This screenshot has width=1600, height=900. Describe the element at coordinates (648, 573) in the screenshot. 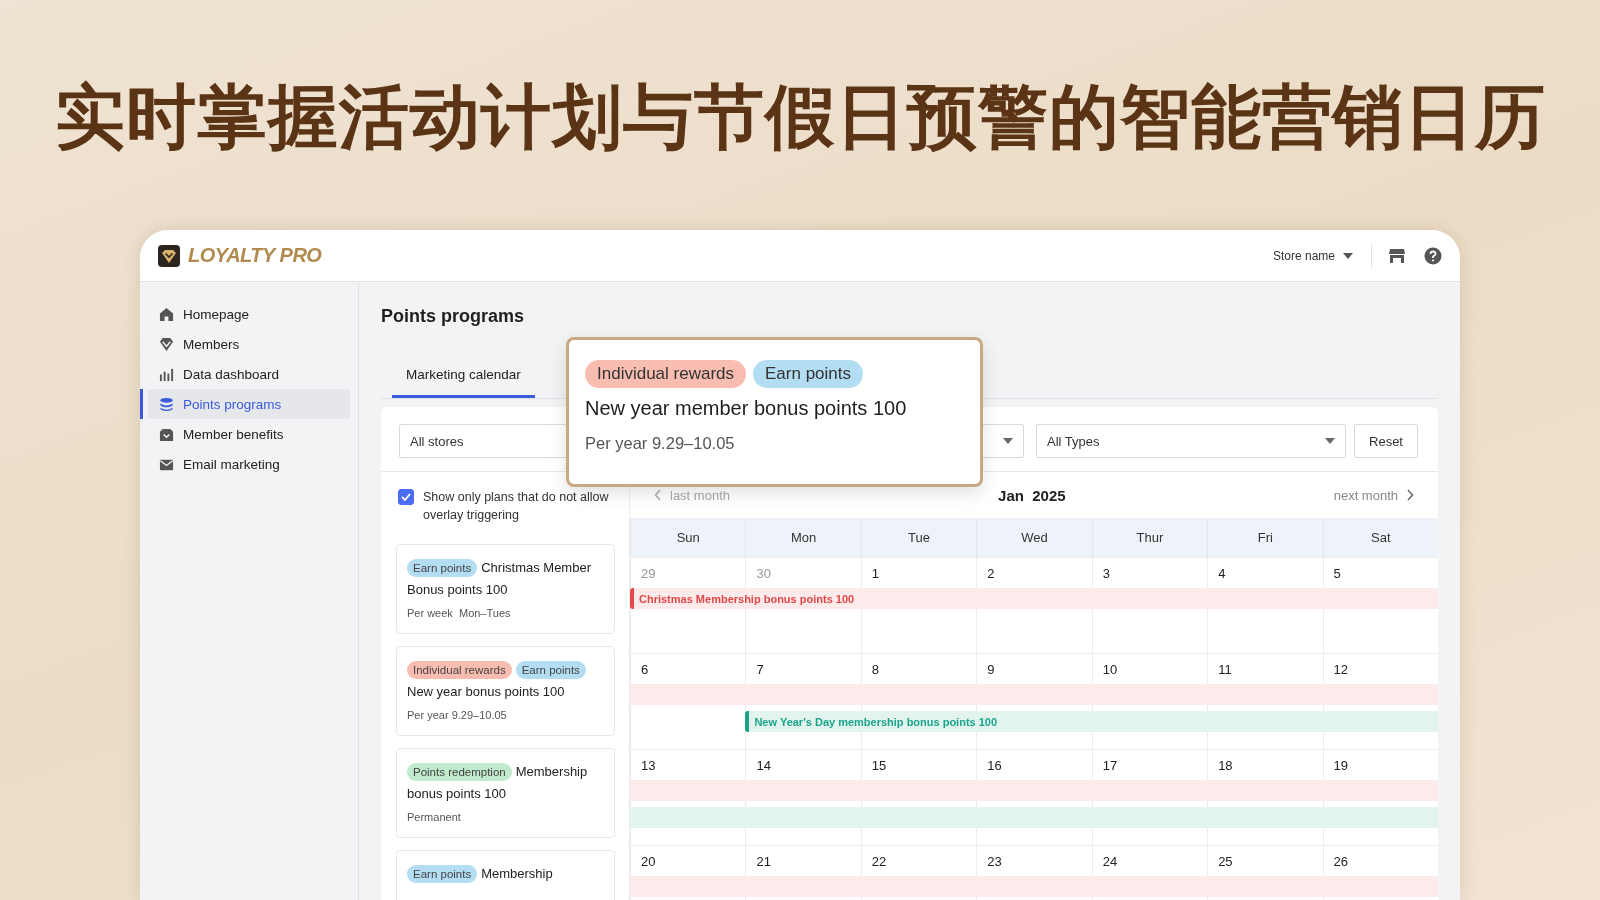

I see `day-number: 29` at that location.